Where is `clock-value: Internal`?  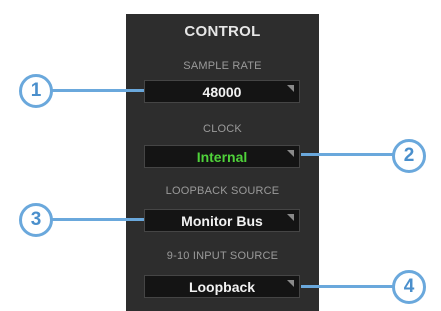
clock-value: Internal is located at coordinates (222, 157).